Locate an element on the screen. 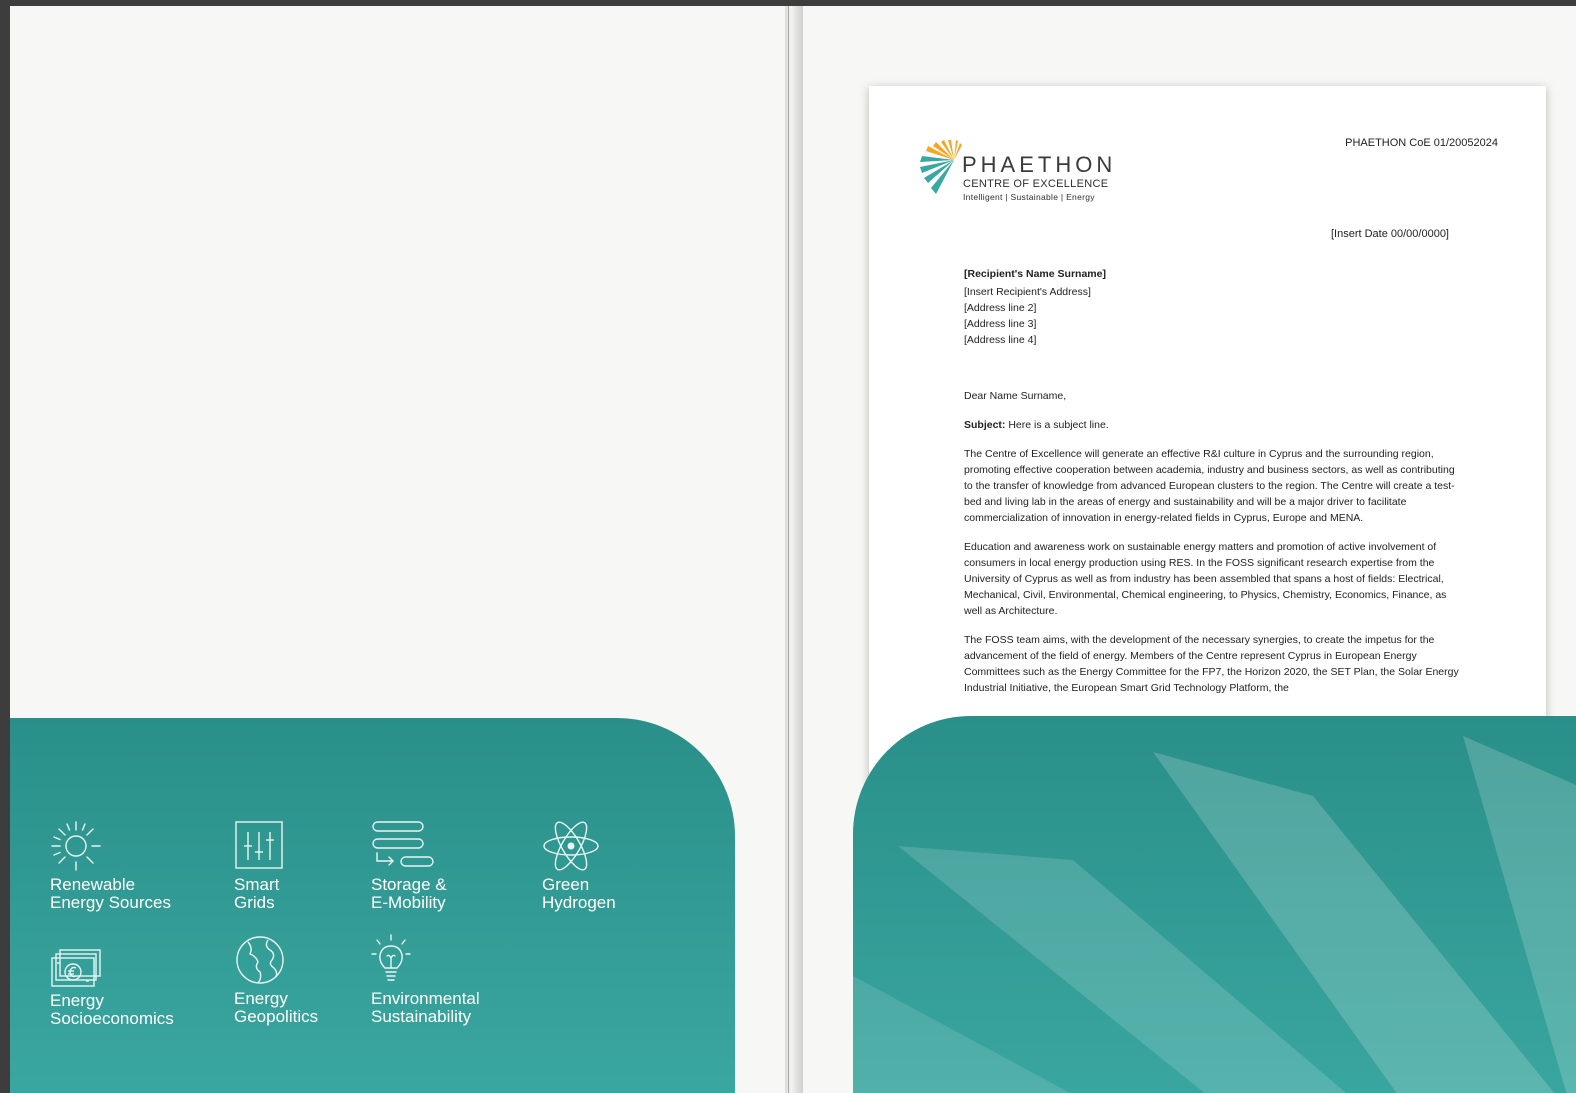  area-label: Energy Socioeconomics is located at coordinates (112, 1009).